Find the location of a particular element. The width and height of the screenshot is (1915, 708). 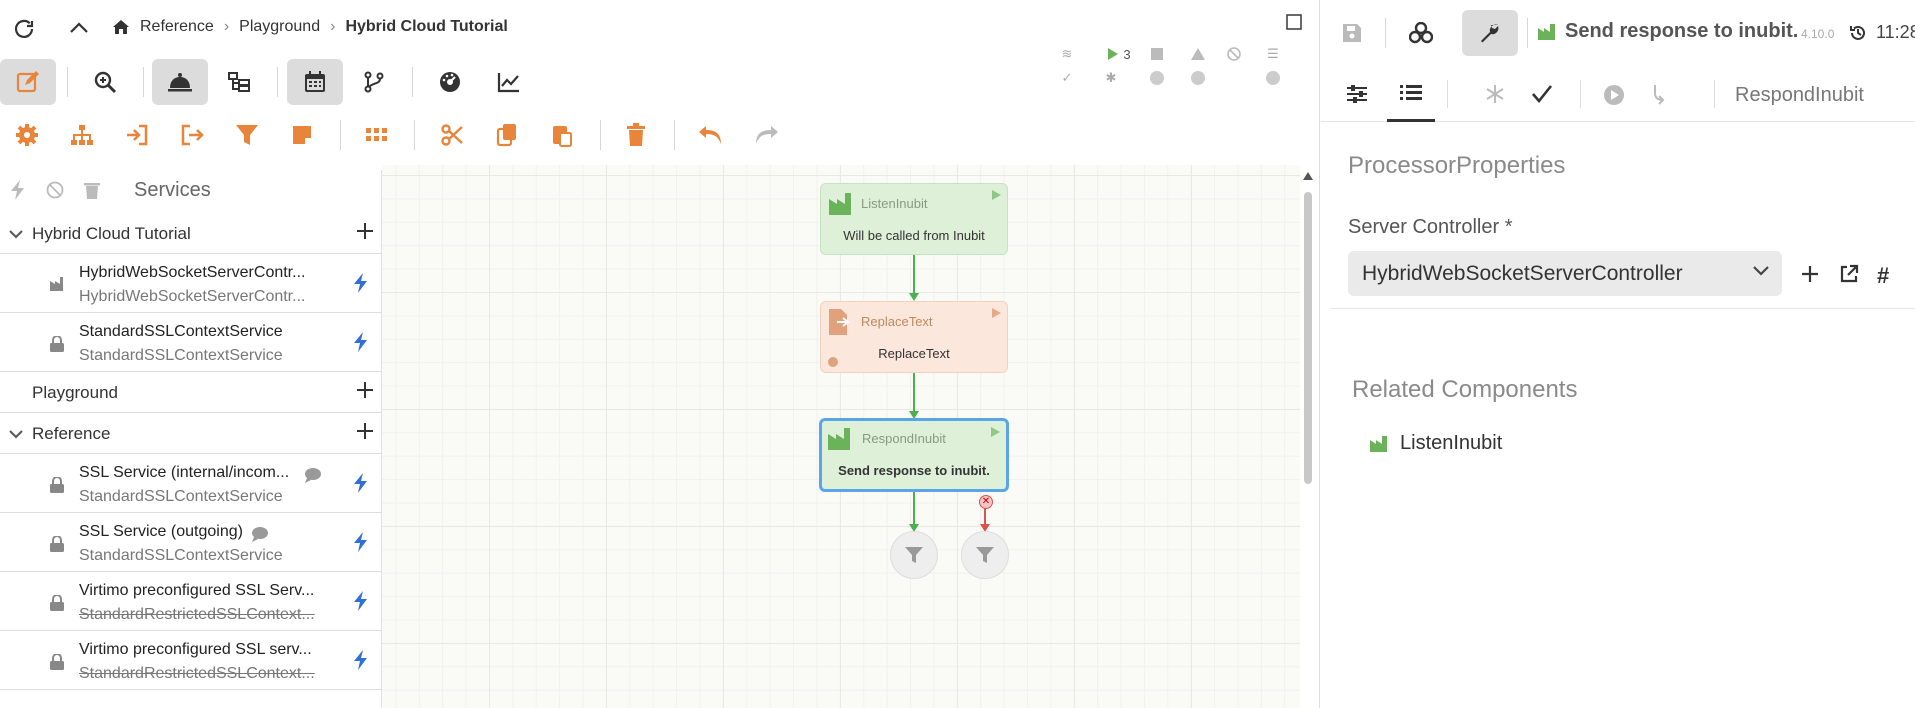

configure-gear-icon is located at coordinates (27, 135).